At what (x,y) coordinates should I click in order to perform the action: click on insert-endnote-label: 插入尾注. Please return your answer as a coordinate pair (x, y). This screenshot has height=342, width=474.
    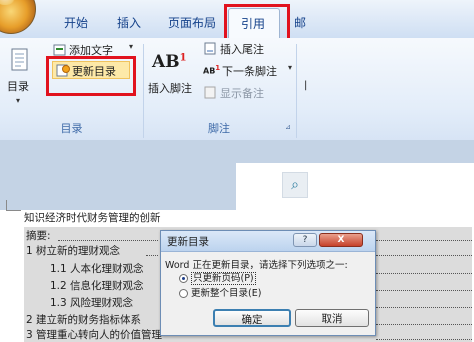
    Looking at the image, I should click on (242, 49).